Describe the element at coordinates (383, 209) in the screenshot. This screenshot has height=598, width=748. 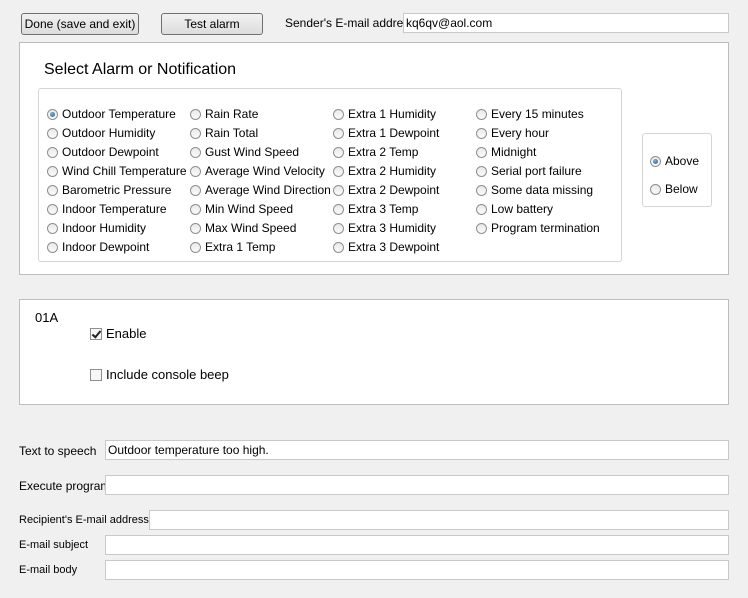
I see `option-radio-label: Extra 3 Temp` at that location.